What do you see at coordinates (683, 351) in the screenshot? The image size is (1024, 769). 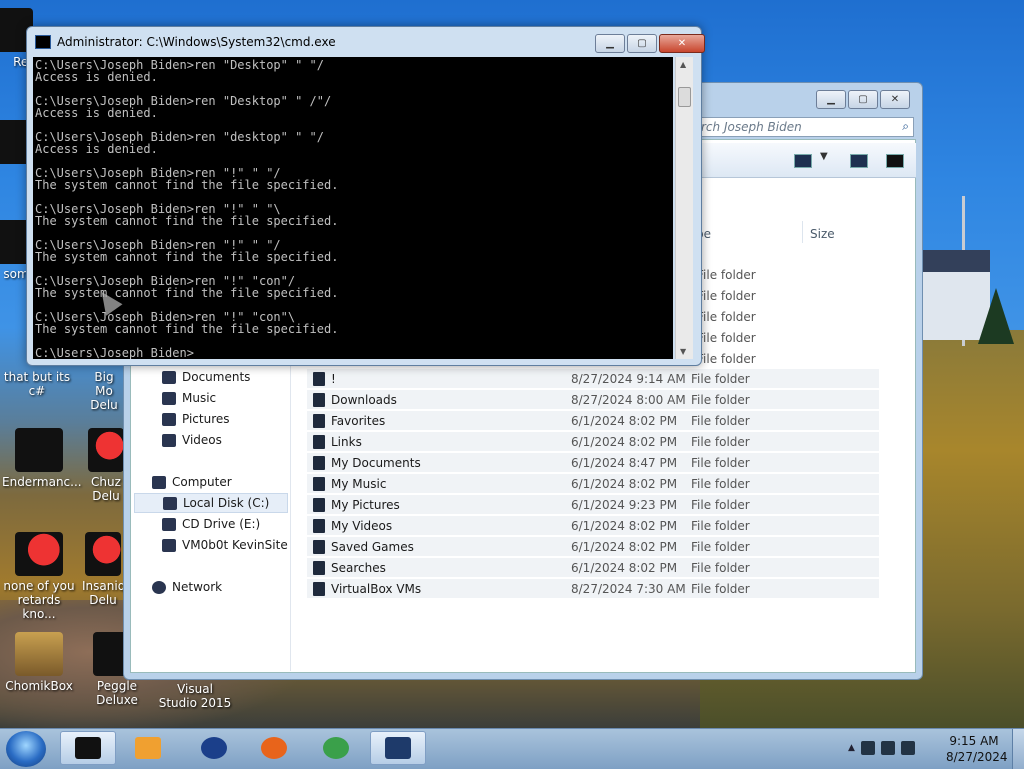 I see `scroll-down-icon: ▼` at bounding box center [683, 351].